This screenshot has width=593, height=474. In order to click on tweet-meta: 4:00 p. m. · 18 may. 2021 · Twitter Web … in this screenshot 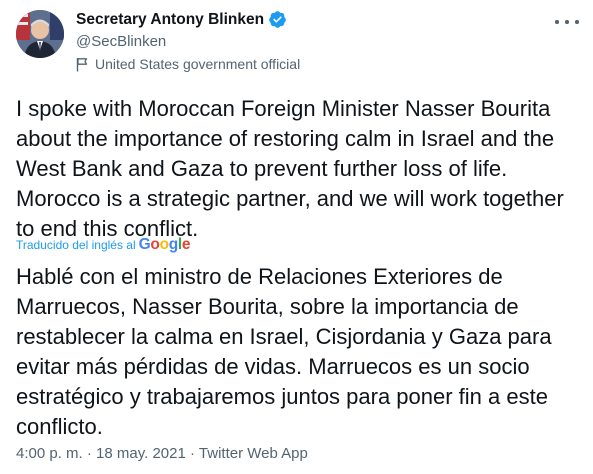, I will do `click(162, 453)`.